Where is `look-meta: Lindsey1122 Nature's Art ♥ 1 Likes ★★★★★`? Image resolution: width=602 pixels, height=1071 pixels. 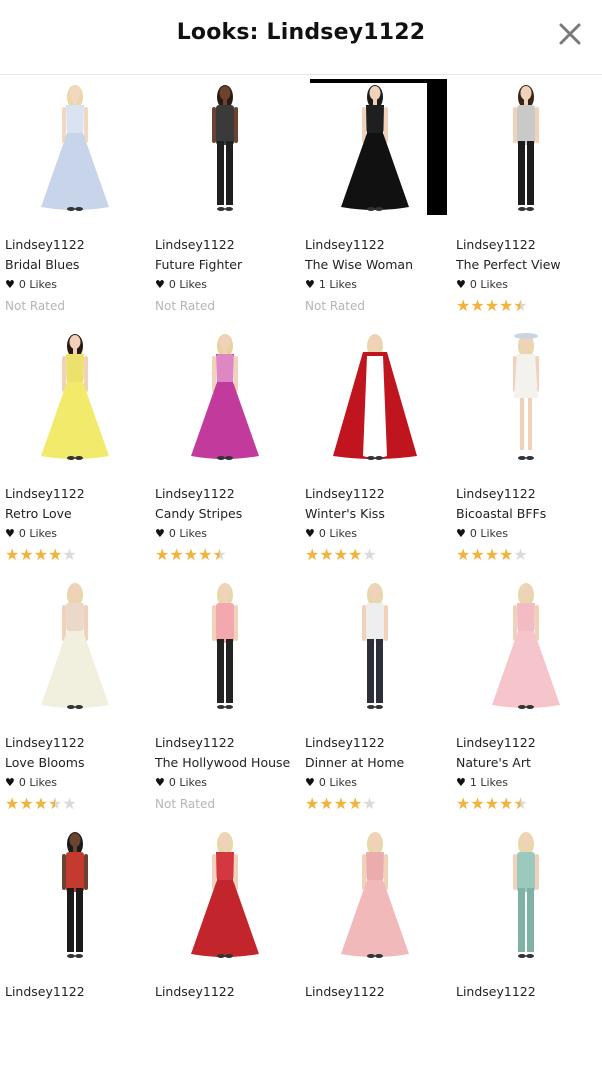 look-meta: Lindsey1122 Nature's Art ♥ 1 Likes ★★★★★ is located at coordinates (528, 774).